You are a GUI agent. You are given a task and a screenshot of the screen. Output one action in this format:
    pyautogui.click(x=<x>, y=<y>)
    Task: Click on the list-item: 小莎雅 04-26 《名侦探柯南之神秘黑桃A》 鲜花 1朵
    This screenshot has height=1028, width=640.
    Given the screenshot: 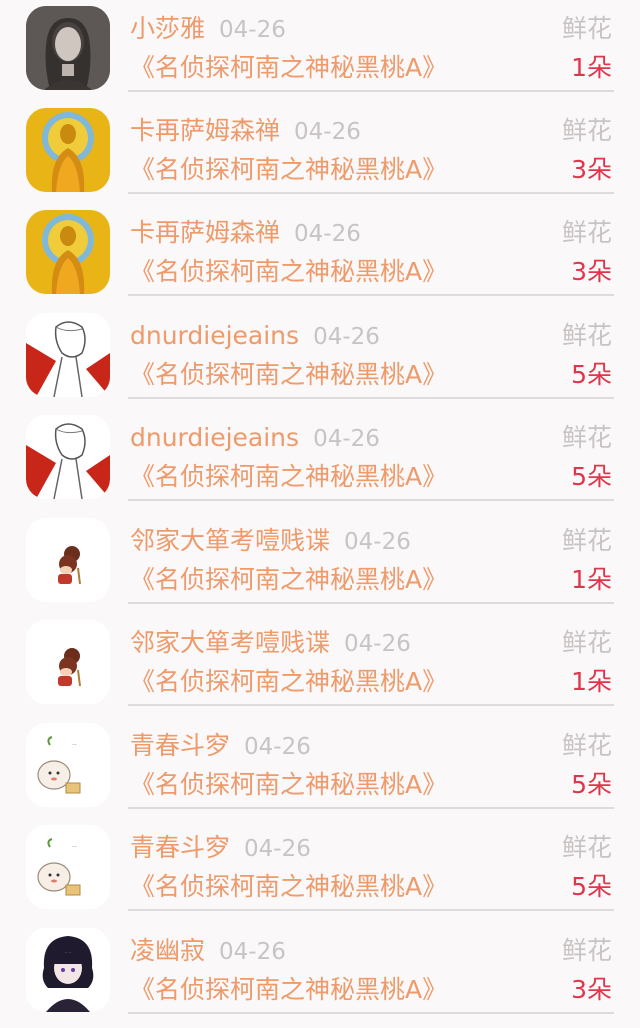 What is the action you would take?
    pyautogui.click(x=320, y=51)
    